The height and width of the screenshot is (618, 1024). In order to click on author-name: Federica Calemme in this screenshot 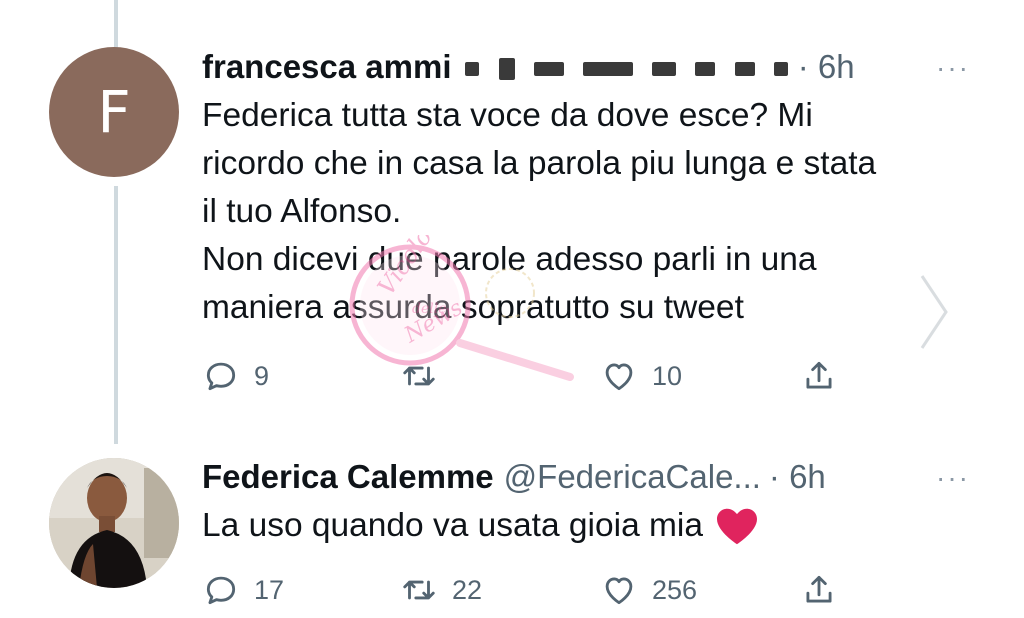, I will do `click(348, 477)`.